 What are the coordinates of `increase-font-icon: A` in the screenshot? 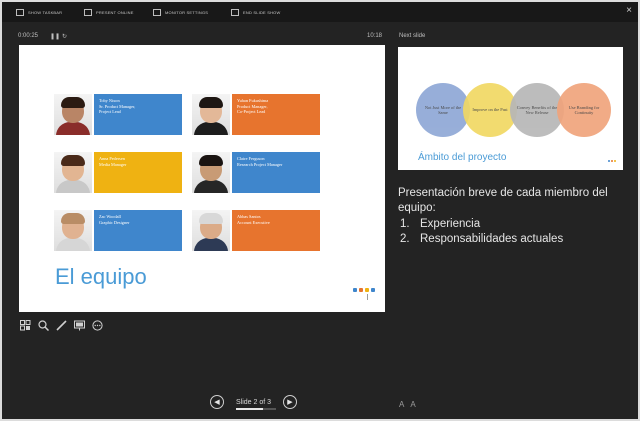 It's located at (412, 404).